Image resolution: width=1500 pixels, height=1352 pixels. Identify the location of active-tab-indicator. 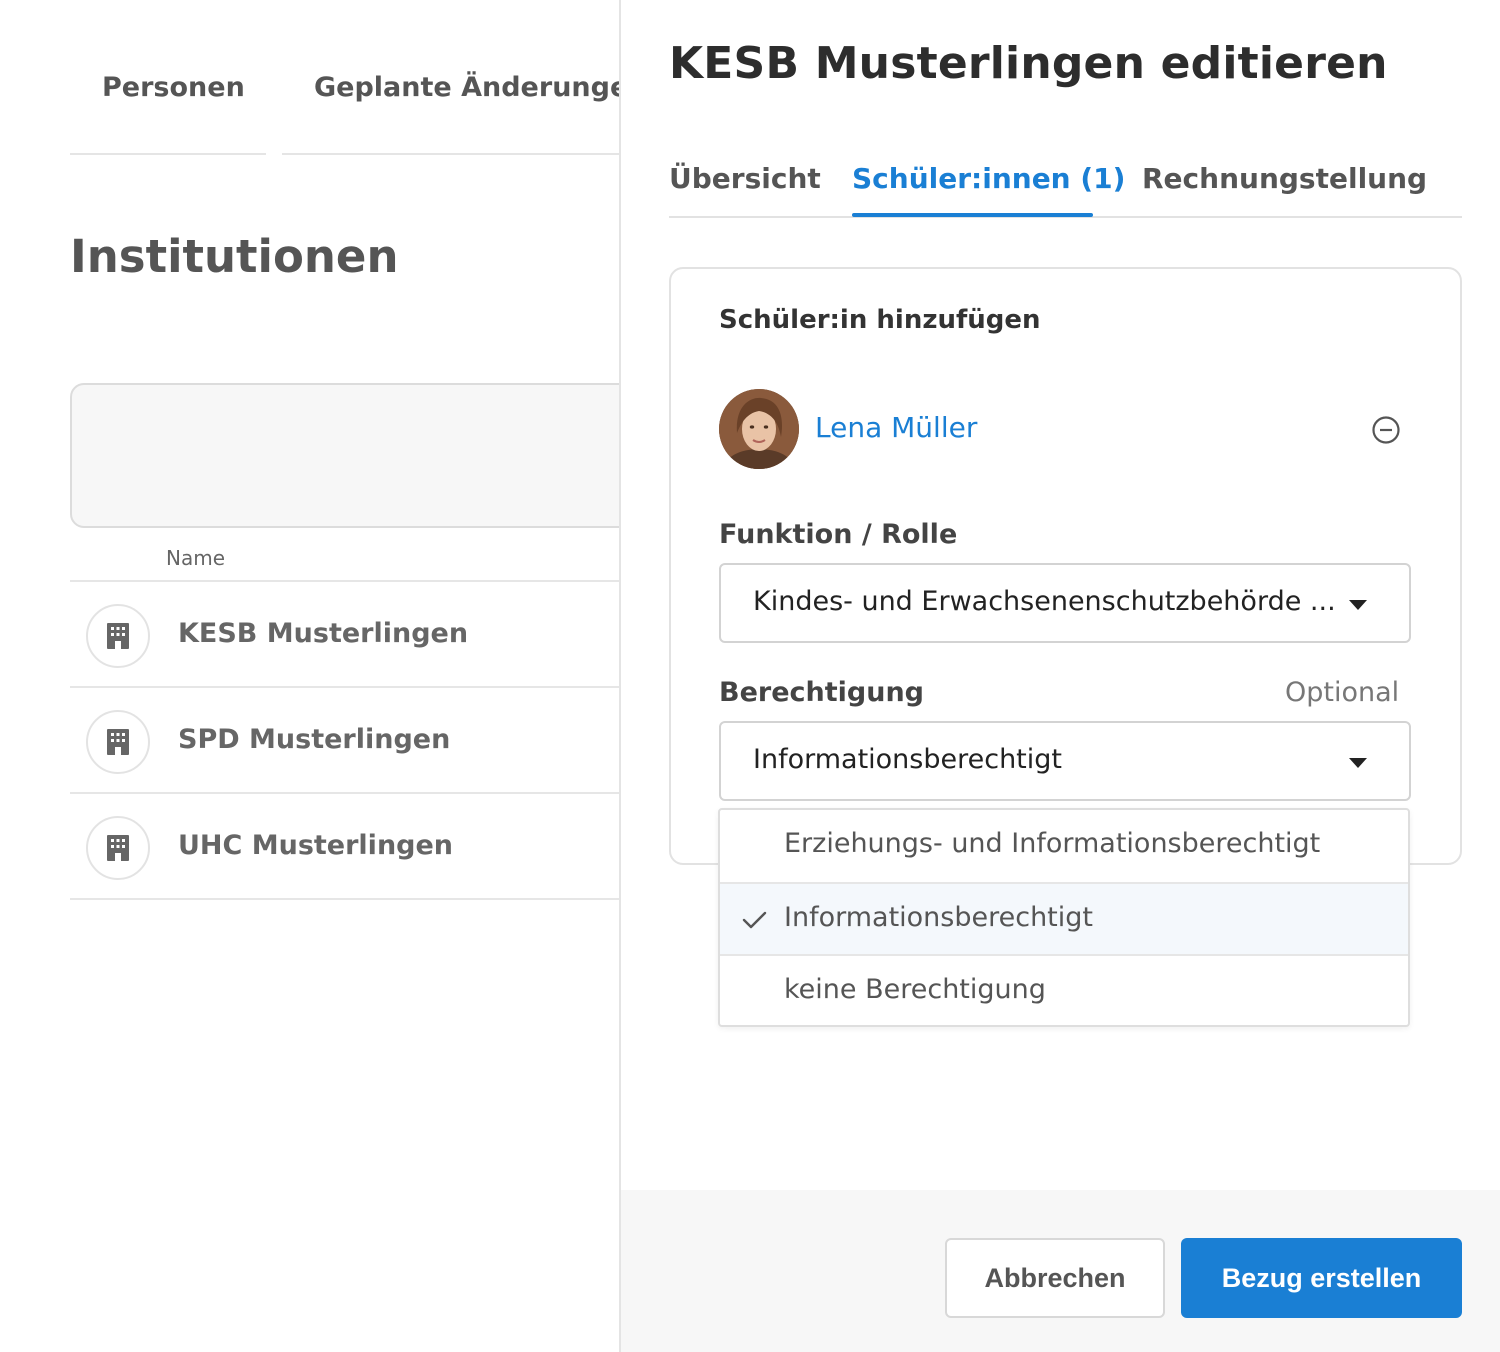
(972, 215).